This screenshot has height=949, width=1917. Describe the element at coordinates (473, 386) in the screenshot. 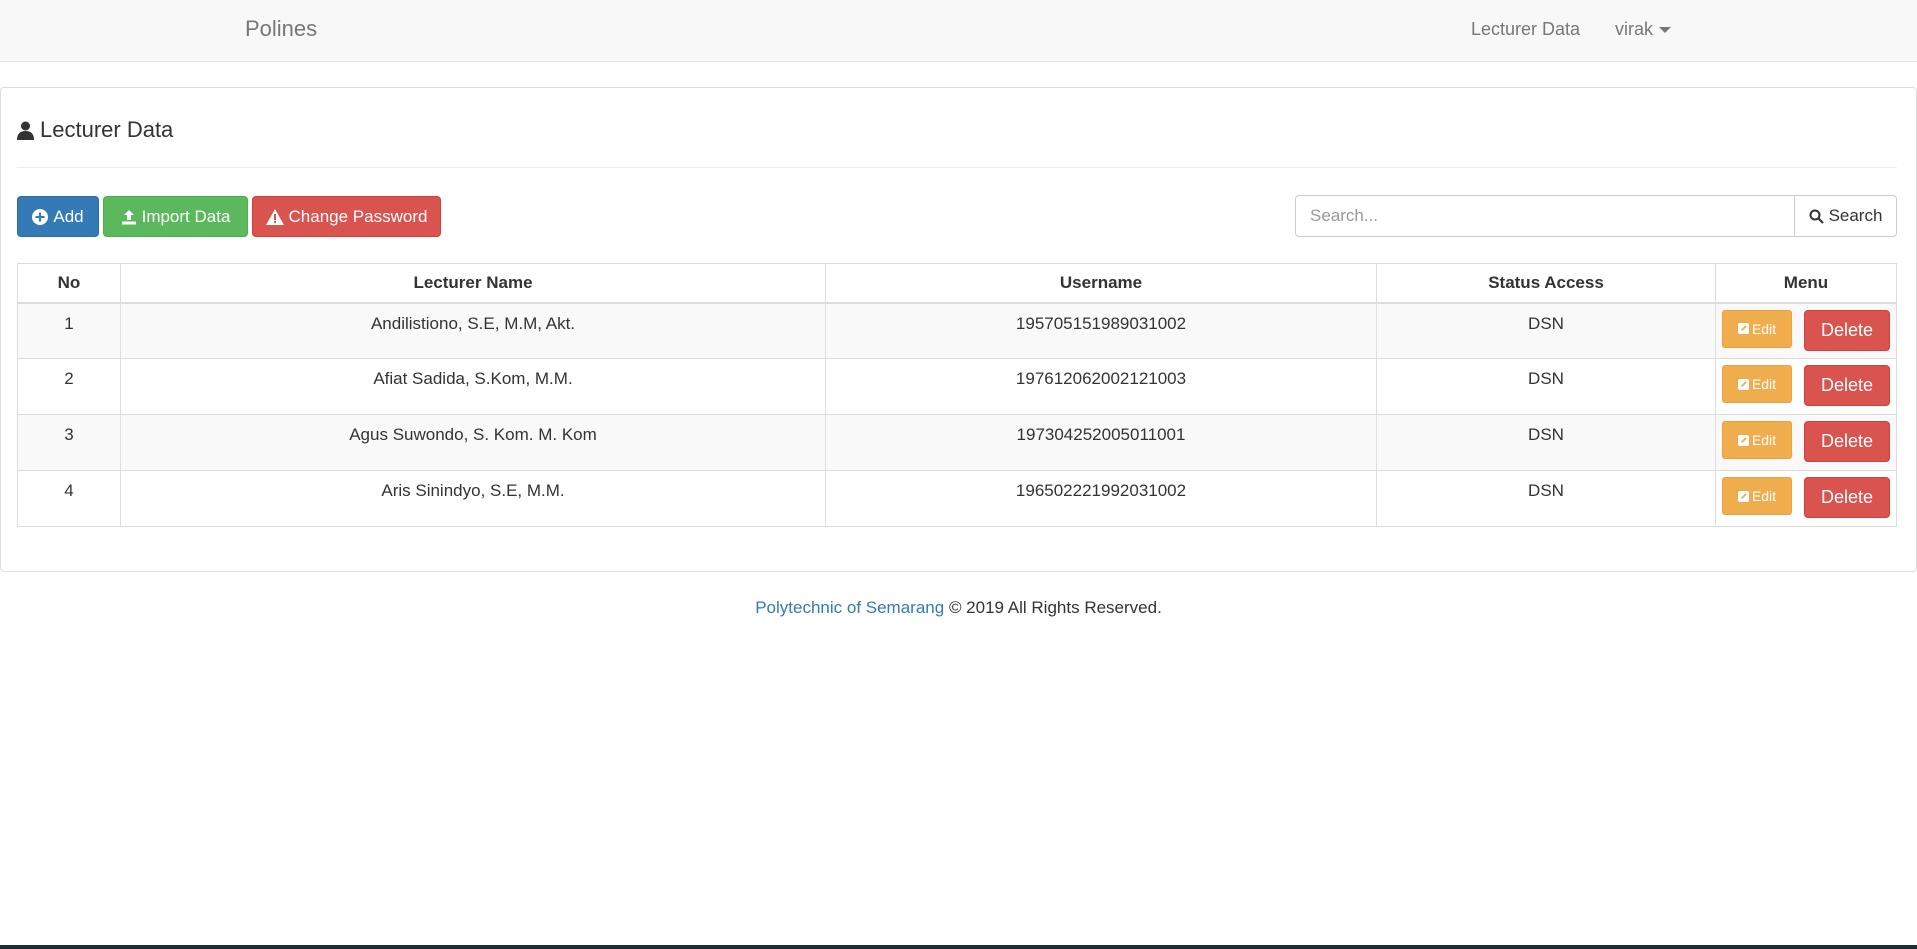

I see `cell-name: Afiat Sadida, S.Kom, M.M.` at that location.